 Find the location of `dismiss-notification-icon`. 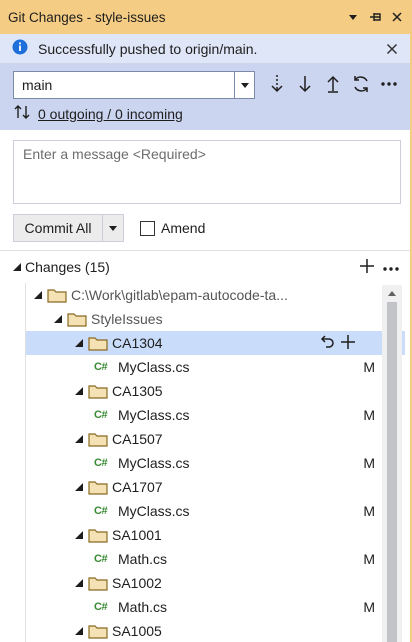

dismiss-notification-icon is located at coordinates (392, 49).